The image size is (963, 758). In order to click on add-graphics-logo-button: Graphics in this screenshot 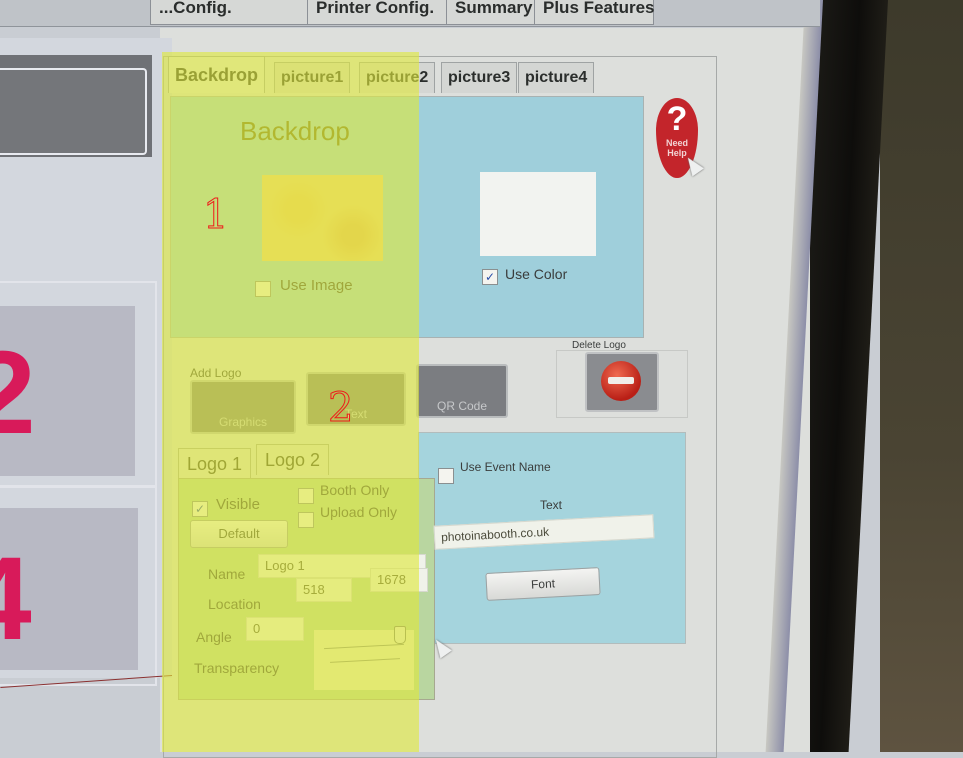, I will do `click(243, 407)`.